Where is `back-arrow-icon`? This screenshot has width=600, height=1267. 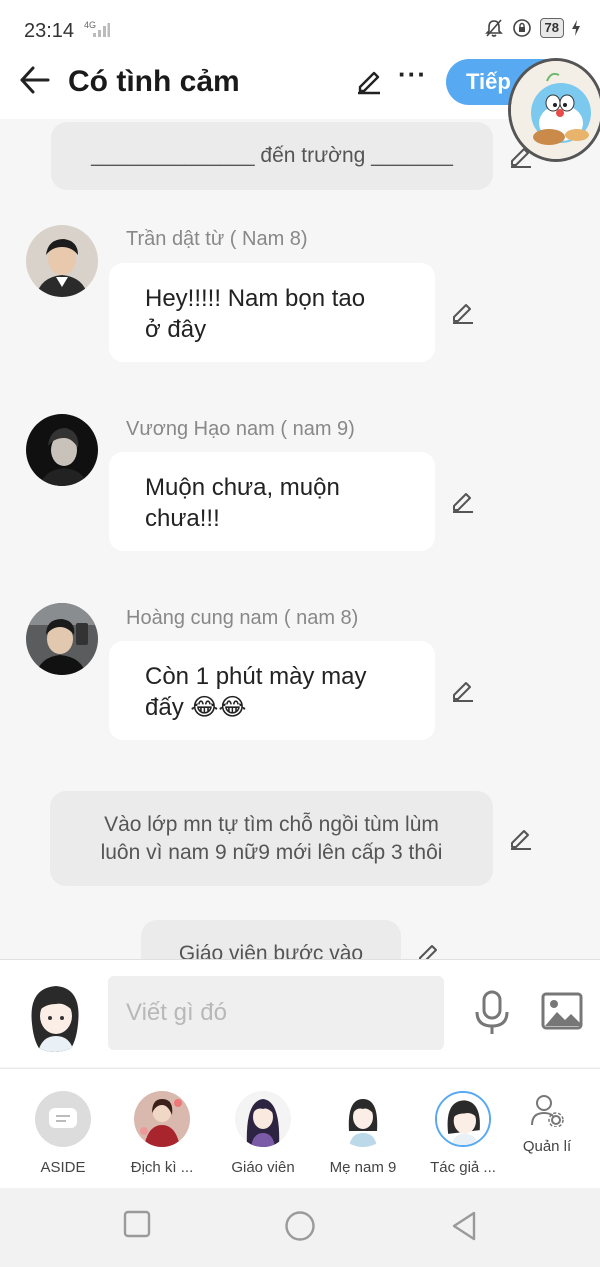 back-arrow-icon is located at coordinates (35, 80).